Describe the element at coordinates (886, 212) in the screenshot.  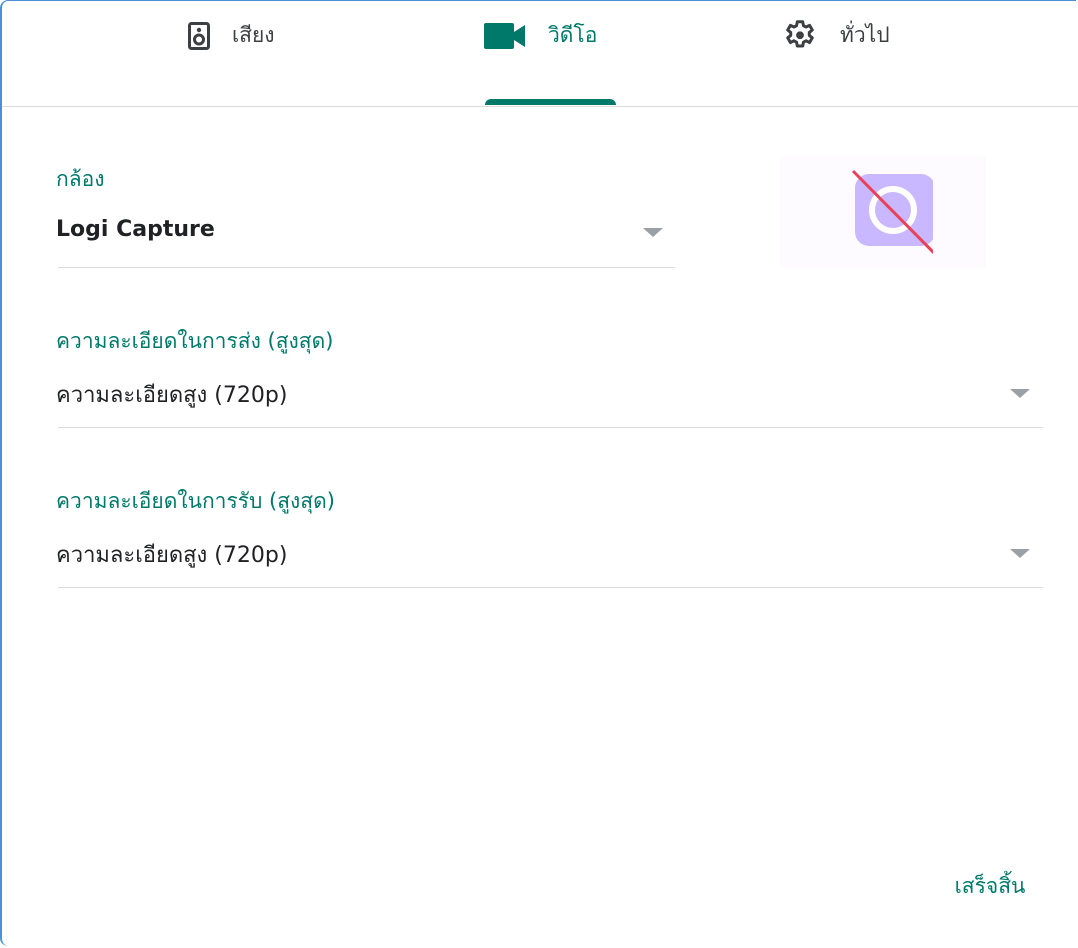
I see `camera-off-icon` at that location.